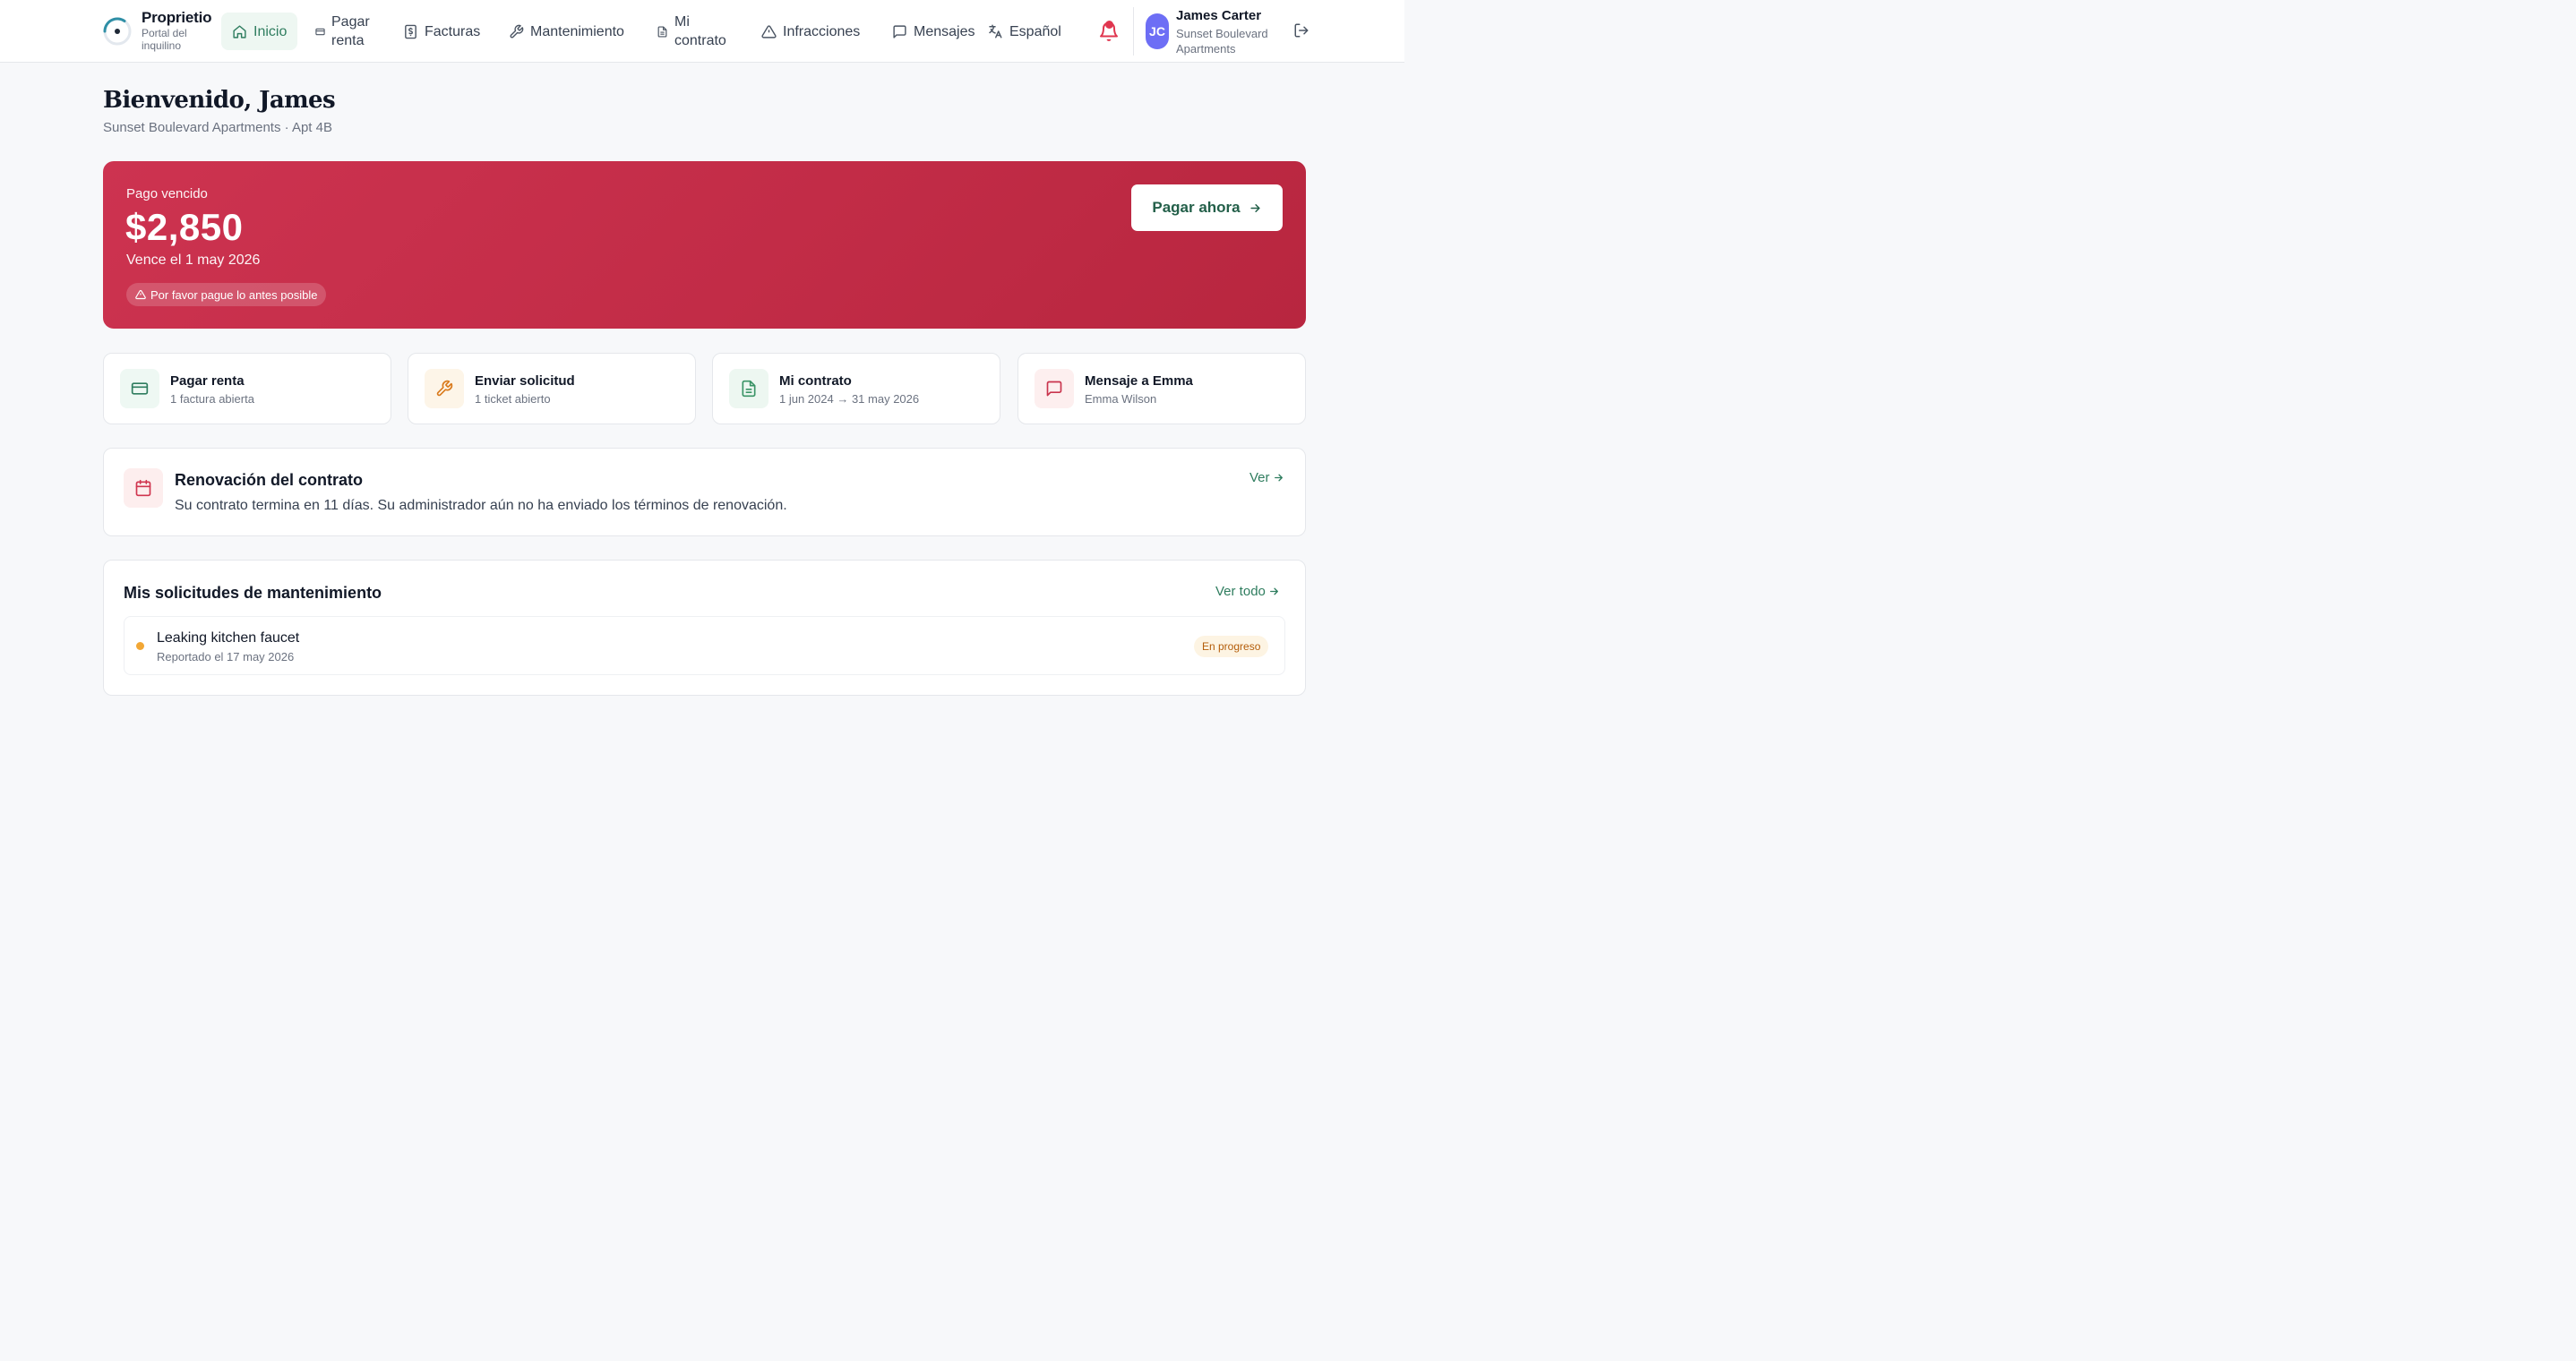 Image resolution: width=2576 pixels, height=1361 pixels. Describe the element at coordinates (849, 399) in the screenshot. I see `quick-action-subtitle: 1 jun 2024 → 31 may 2026` at that location.